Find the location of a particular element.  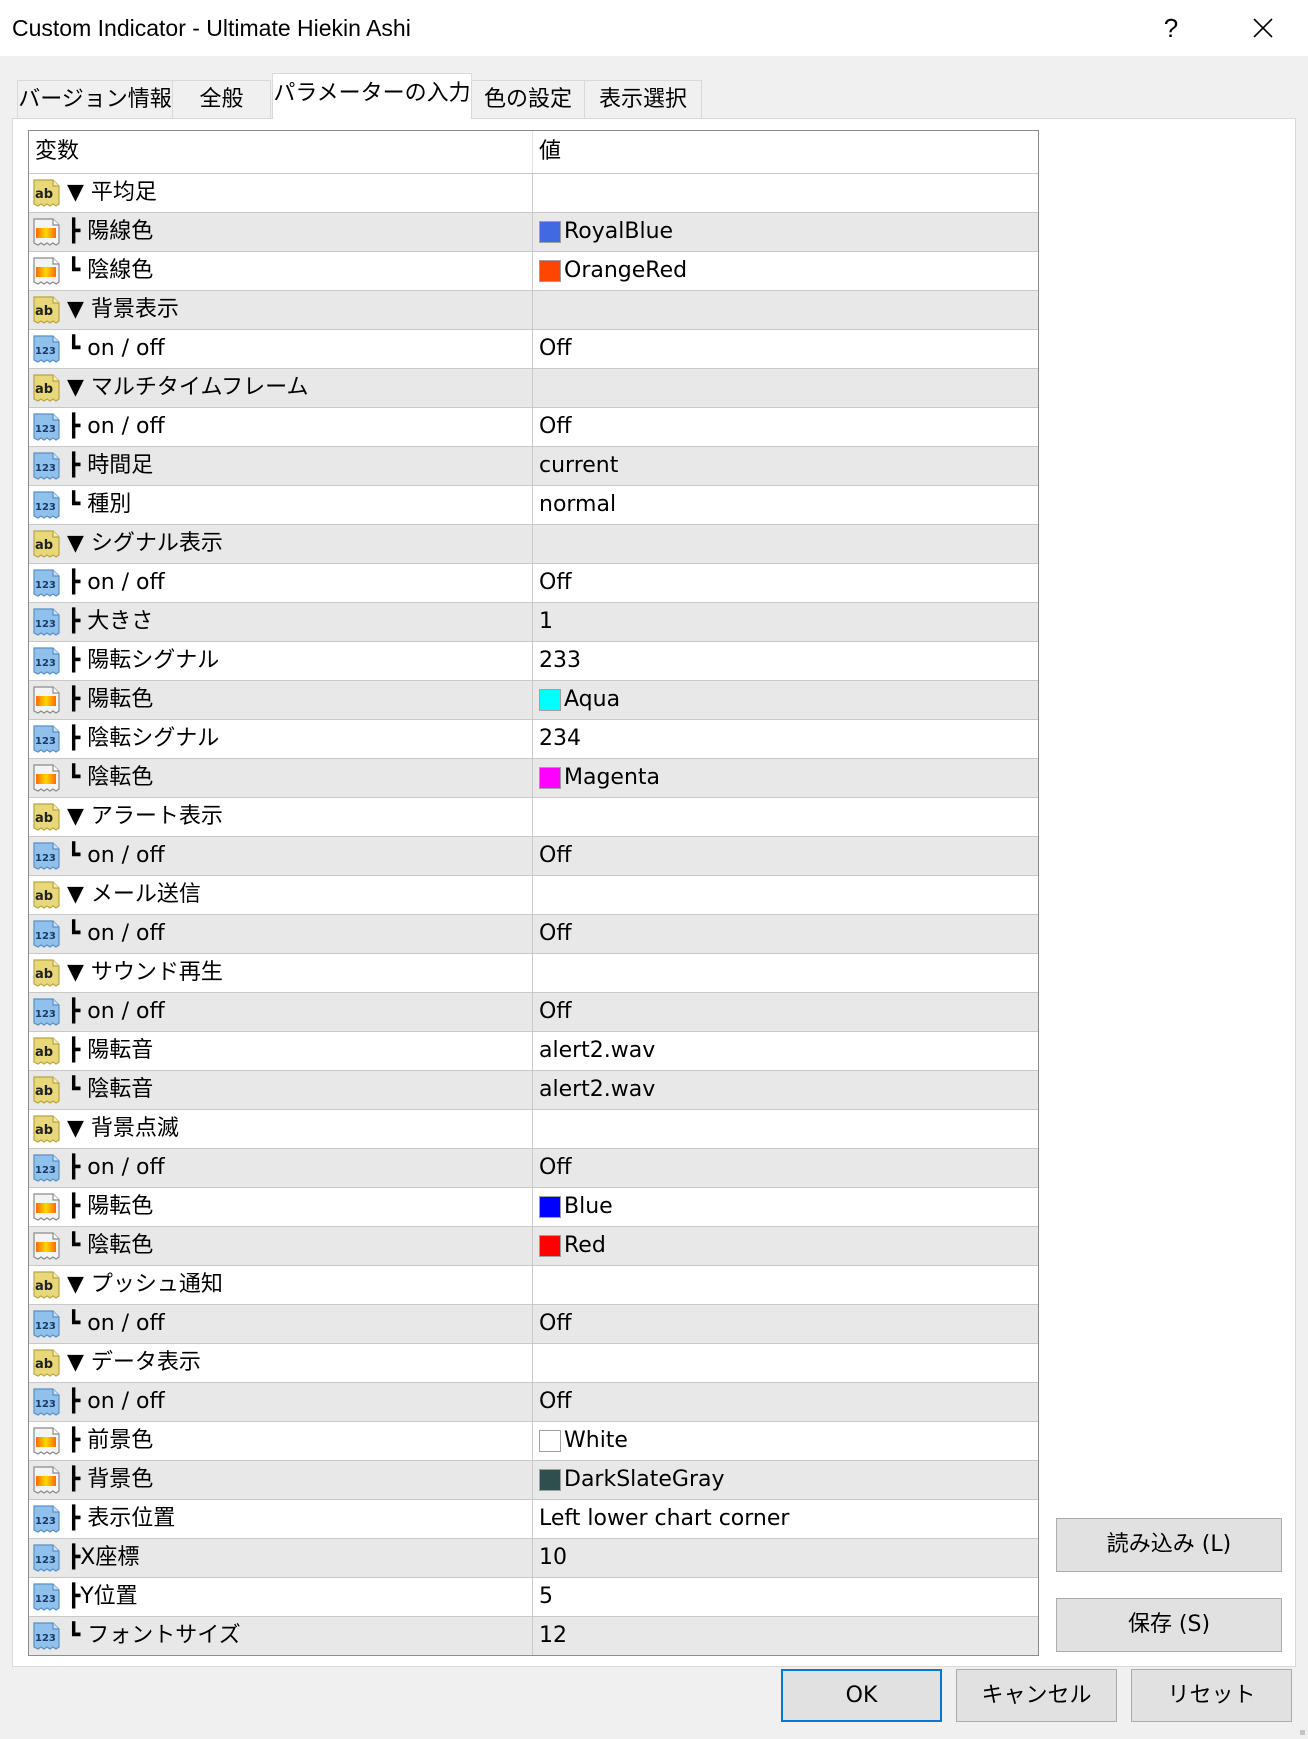

parameter-value: OrangeRed is located at coordinates (613, 271).